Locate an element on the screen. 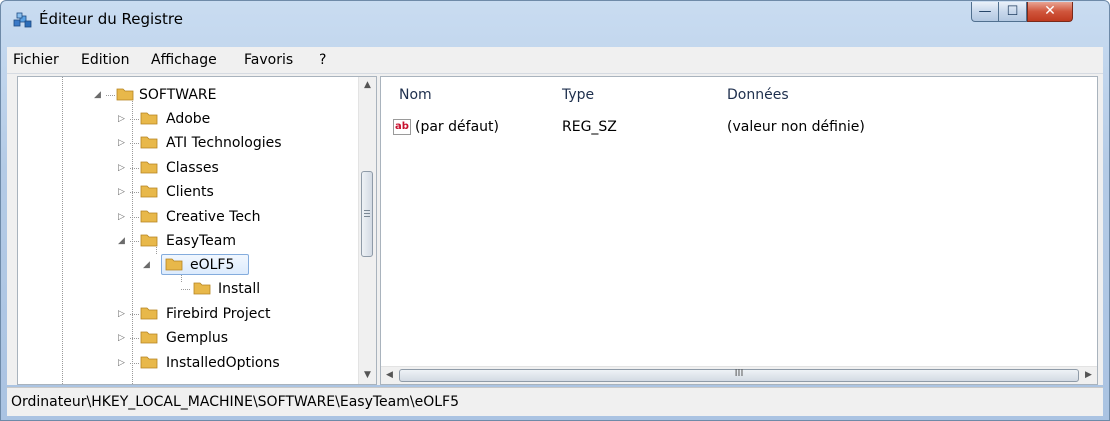 This screenshot has width=1110, height=421. close-icon: ✕ is located at coordinates (1050, 11).